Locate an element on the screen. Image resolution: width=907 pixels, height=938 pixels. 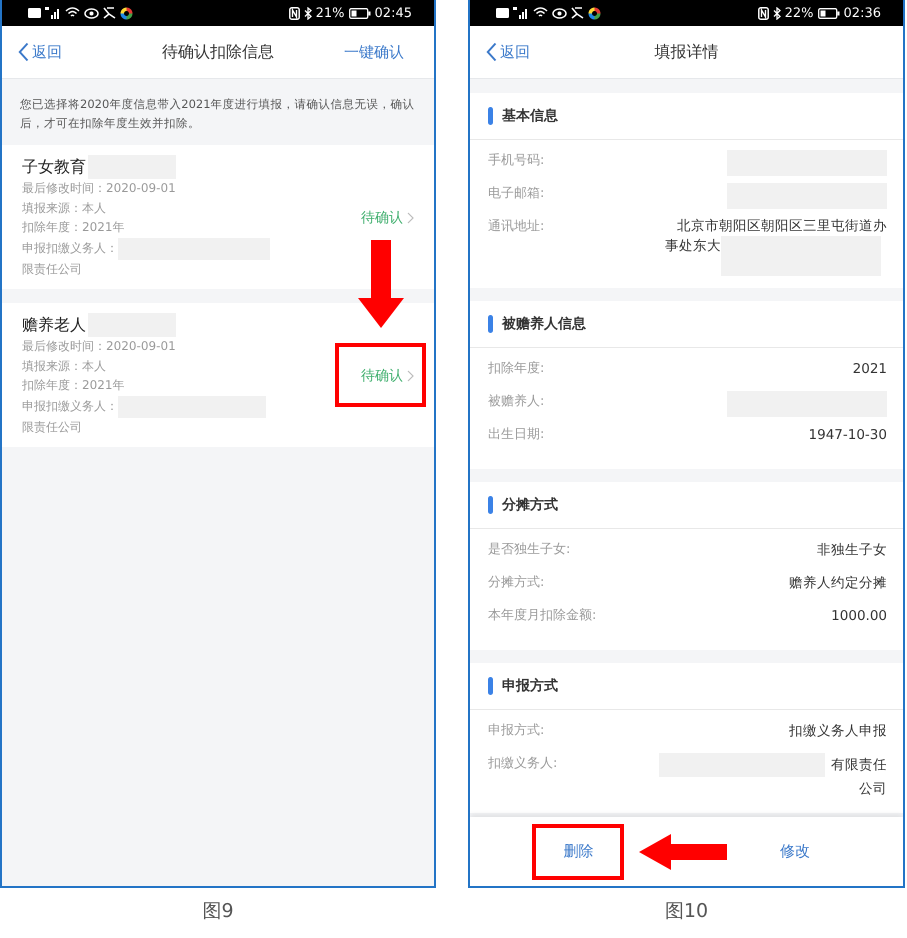
field-value: 非独生子女 is located at coordinates (852, 550).